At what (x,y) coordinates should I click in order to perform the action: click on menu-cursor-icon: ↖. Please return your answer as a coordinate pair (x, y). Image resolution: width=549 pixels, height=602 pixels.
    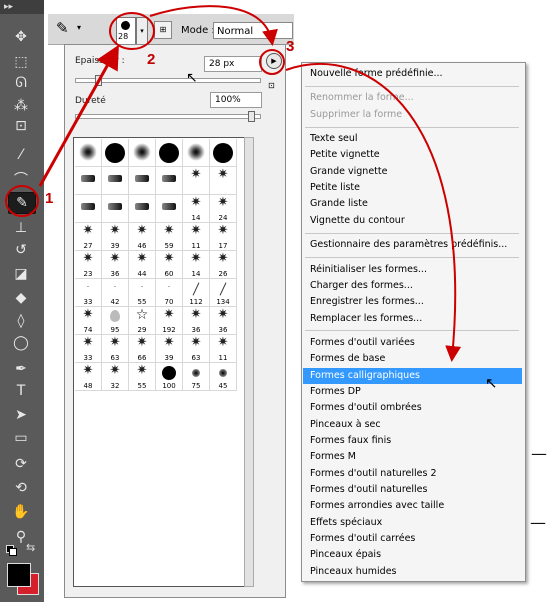
    Looking at the image, I should click on (491, 383).